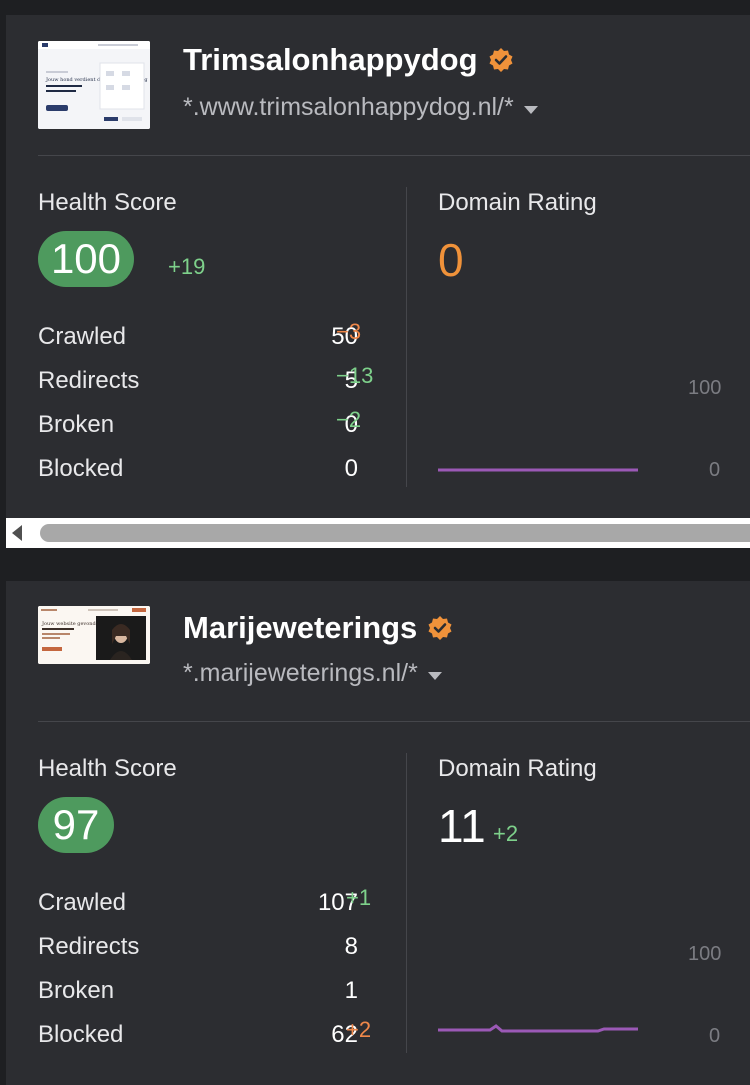 The image size is (750, 1085). Describe the element at coordinates (349, 419) in the screenshot. I see `stat-delta: −2` at that location.